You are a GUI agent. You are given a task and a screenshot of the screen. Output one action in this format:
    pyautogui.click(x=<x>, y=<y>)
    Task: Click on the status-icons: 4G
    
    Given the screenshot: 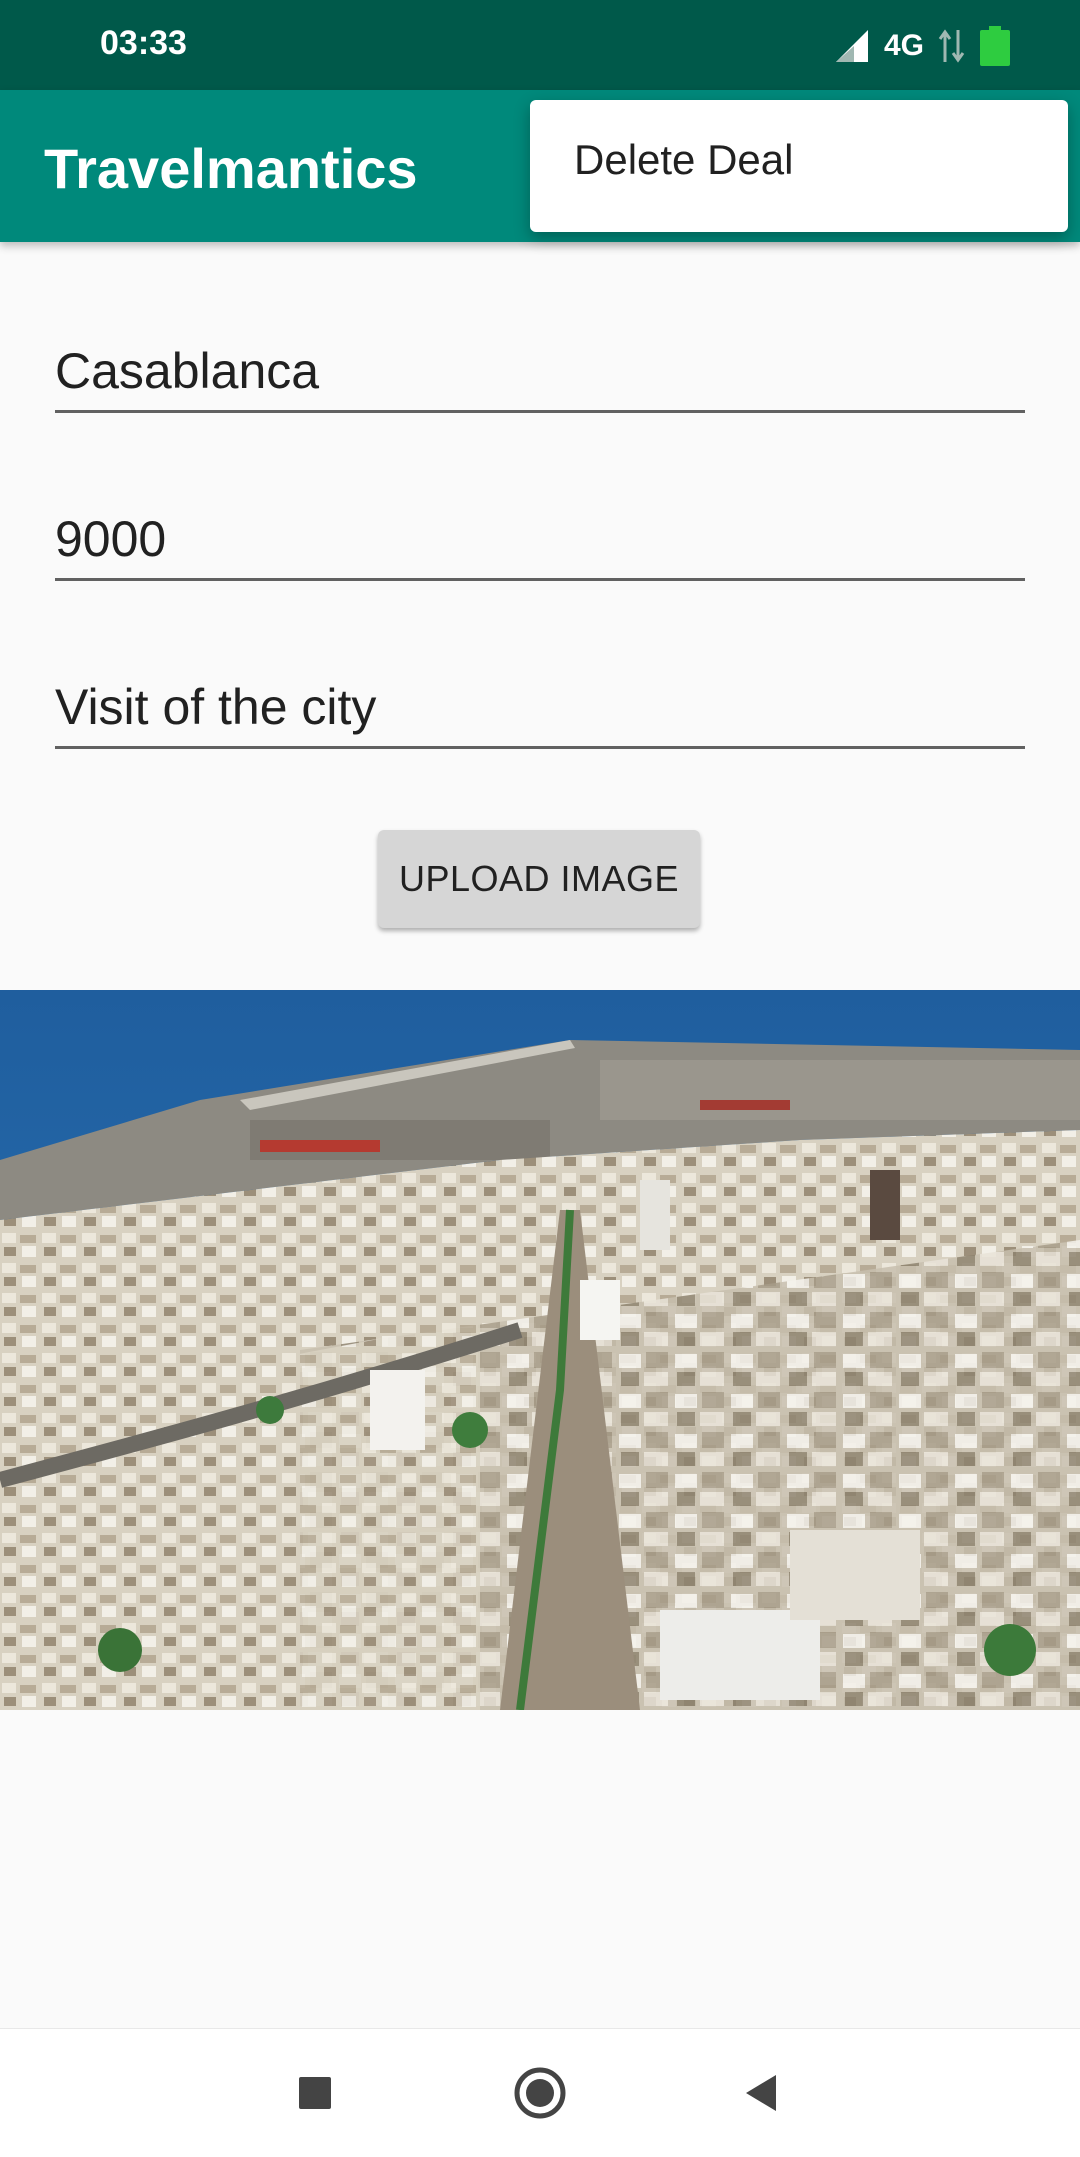 What is the action you would take?
    pyautogui.click(x=922, y=46)
    